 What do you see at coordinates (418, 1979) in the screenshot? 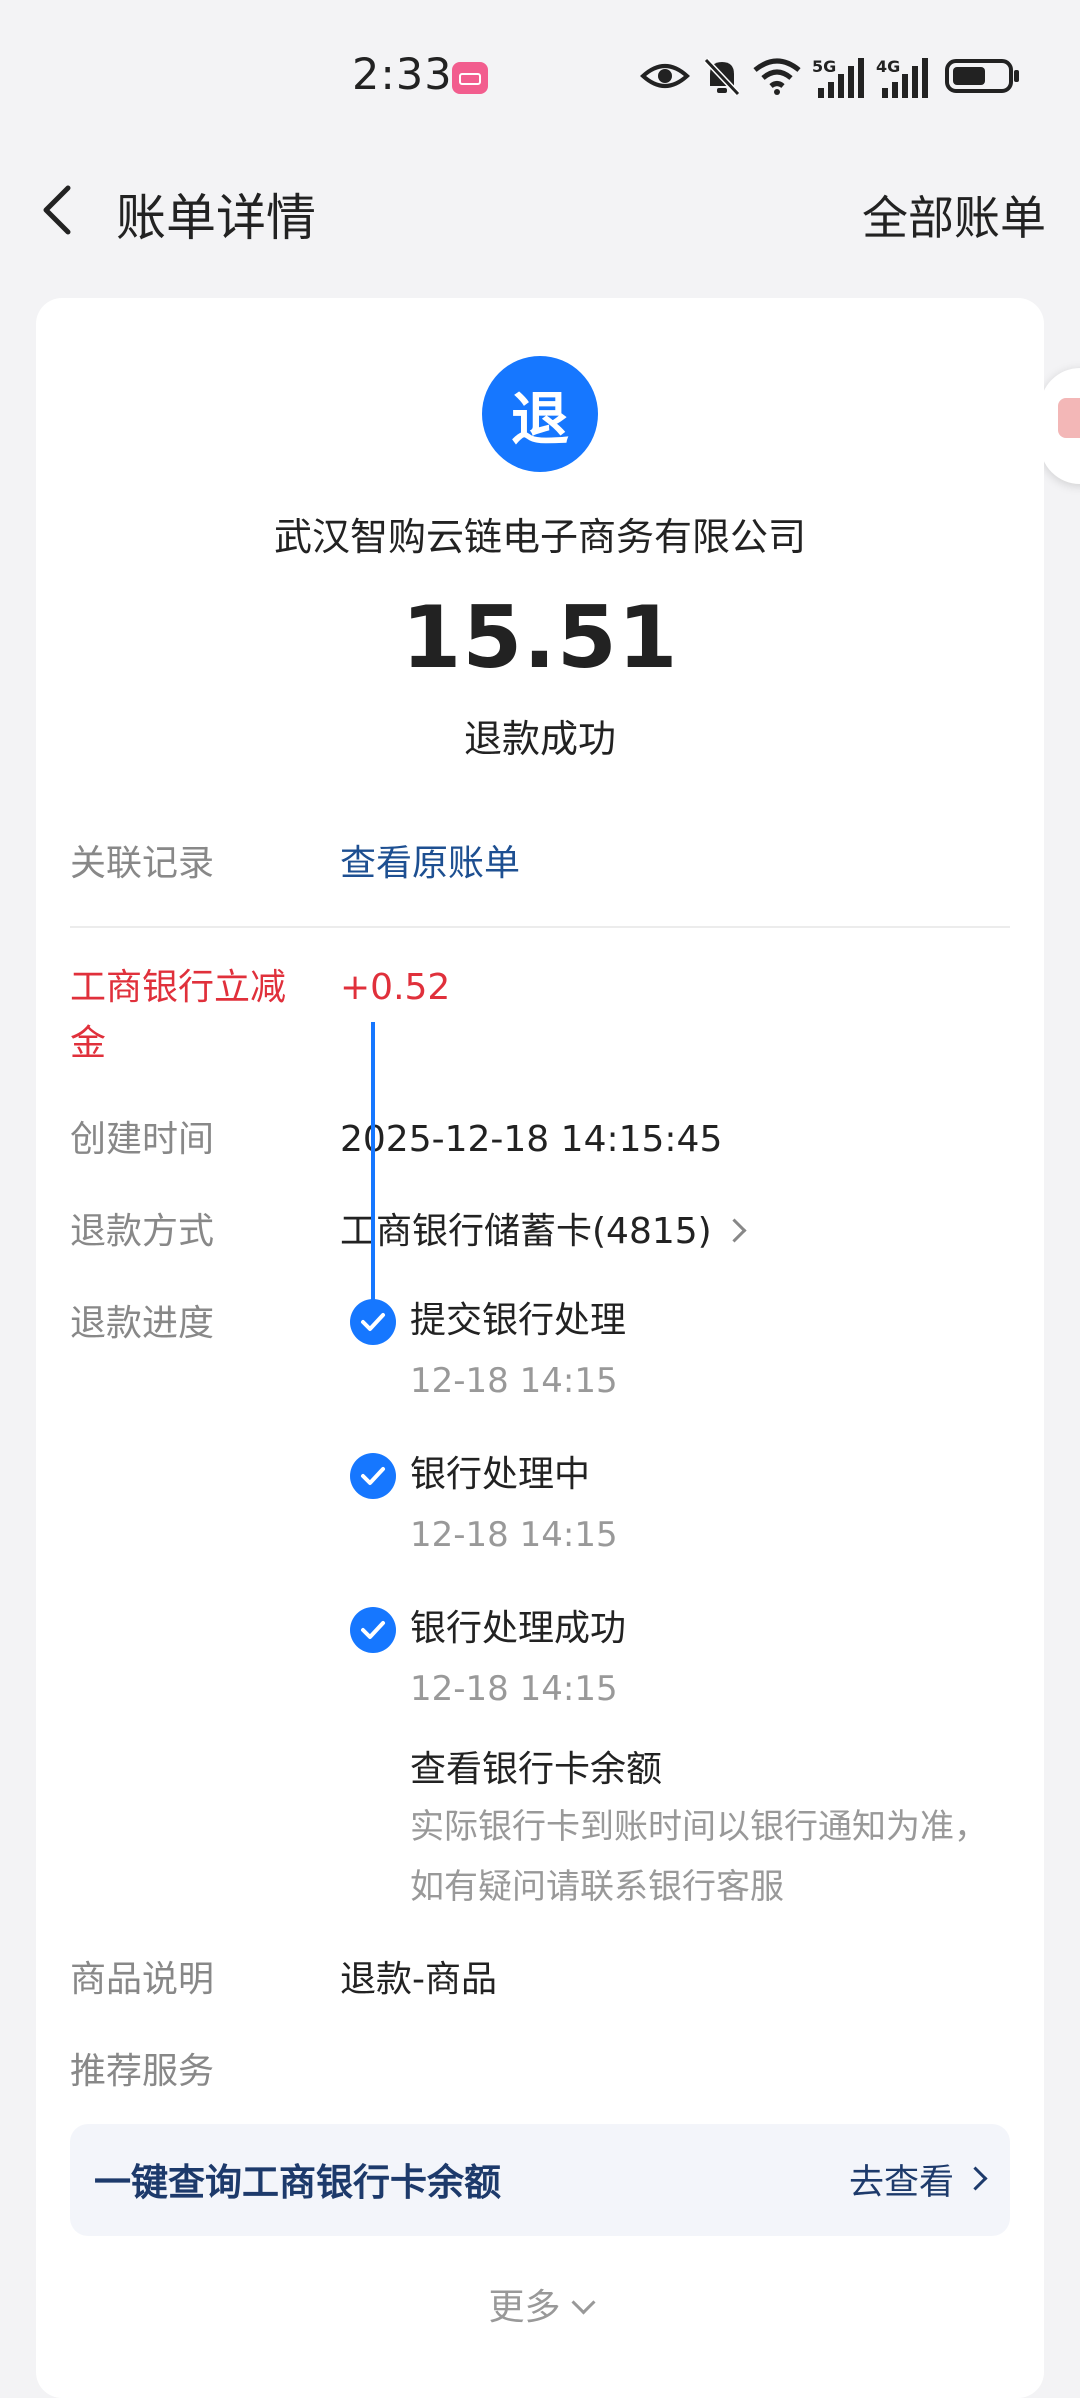
I see `product-desc-value: 退款-商品` at bounding box center [418, 1979].